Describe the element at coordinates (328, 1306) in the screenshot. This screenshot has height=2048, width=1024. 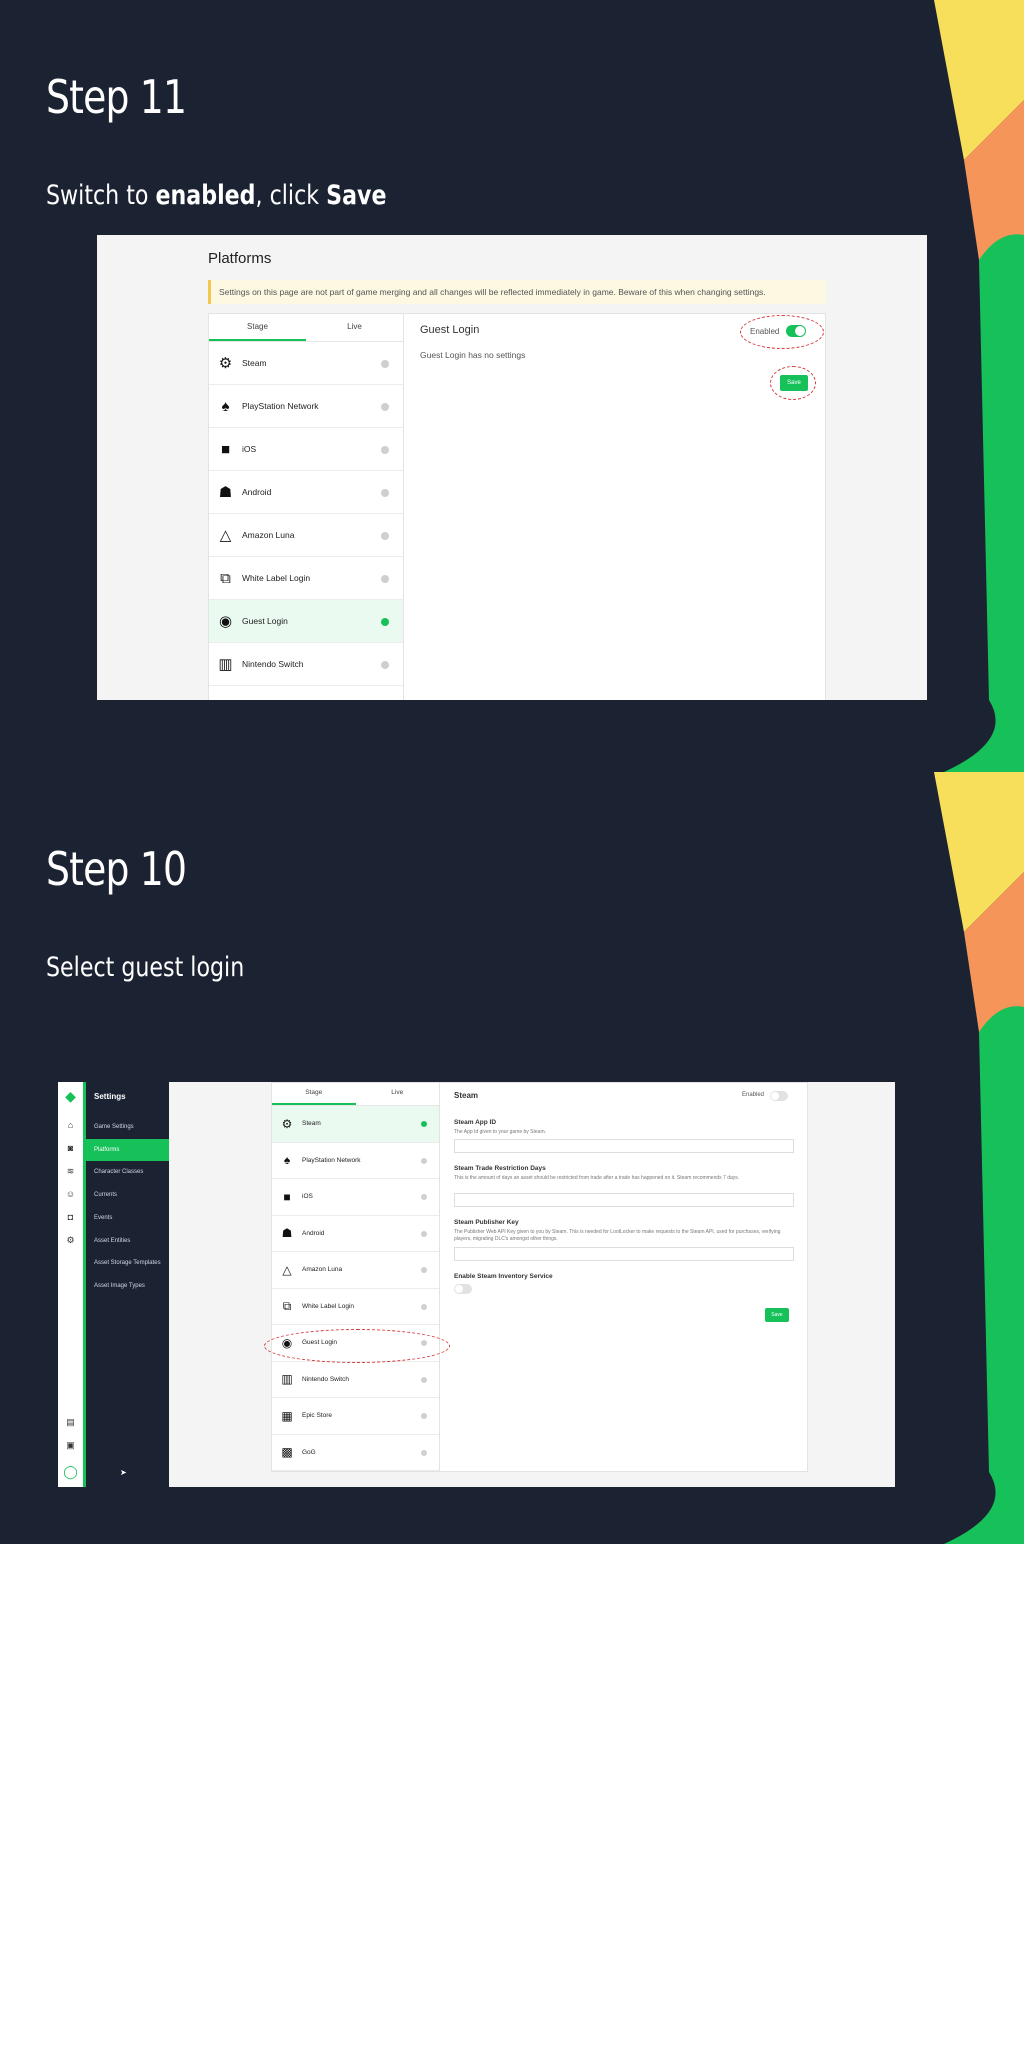
I see `platform-label: White Label Login` at that location.